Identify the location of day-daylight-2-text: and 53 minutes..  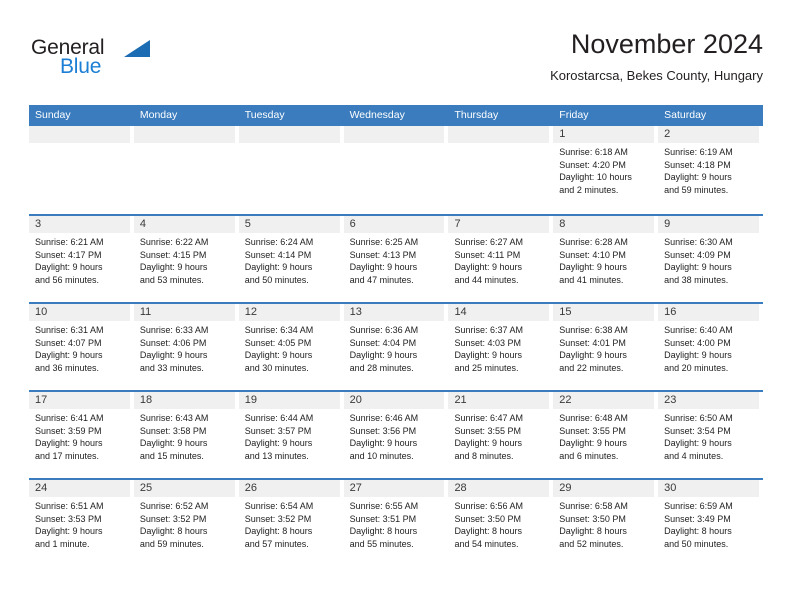
(171, 279).